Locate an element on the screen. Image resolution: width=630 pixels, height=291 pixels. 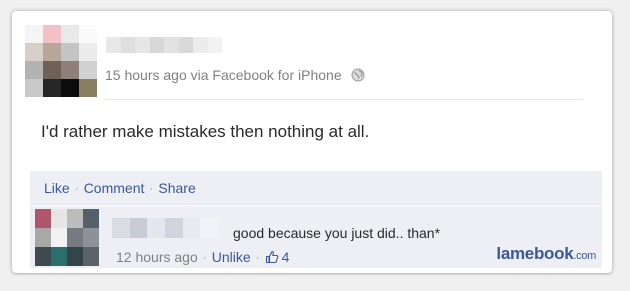
share-link: Share is located at coordinates (176, 188).